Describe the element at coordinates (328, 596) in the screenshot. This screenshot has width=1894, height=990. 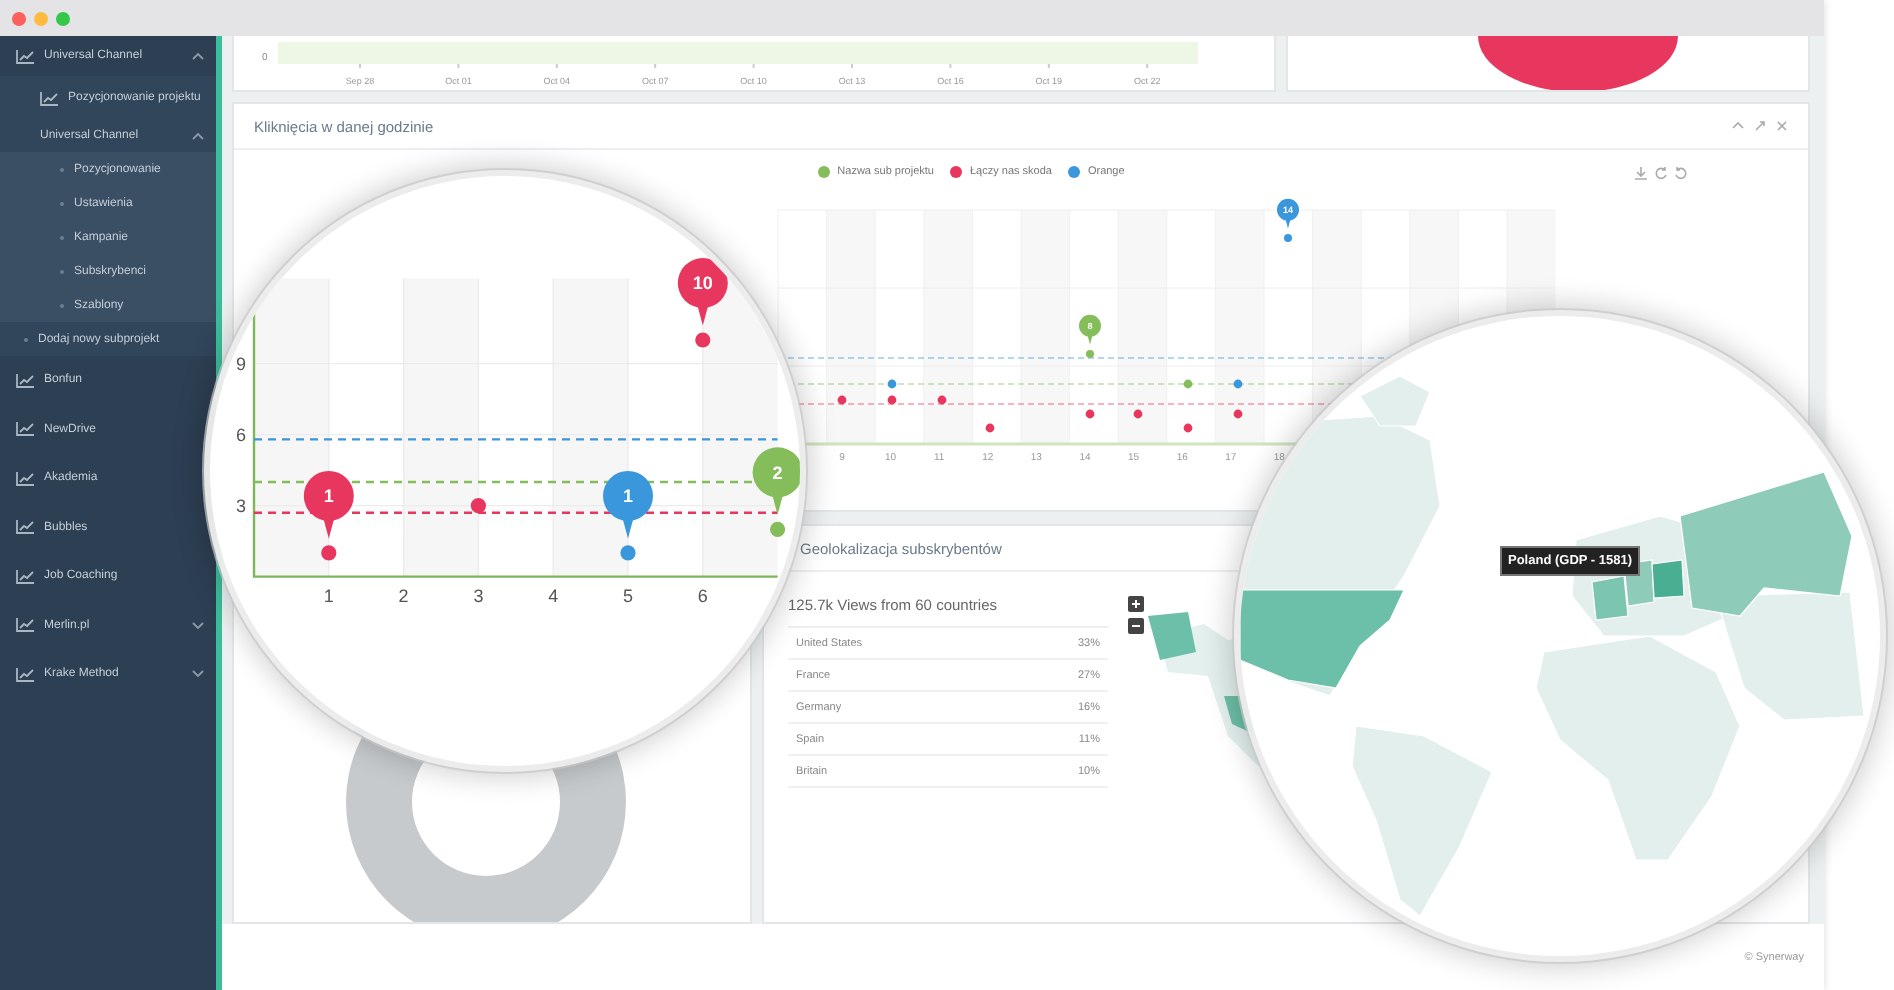
I see `axis-label: 1` at that location.